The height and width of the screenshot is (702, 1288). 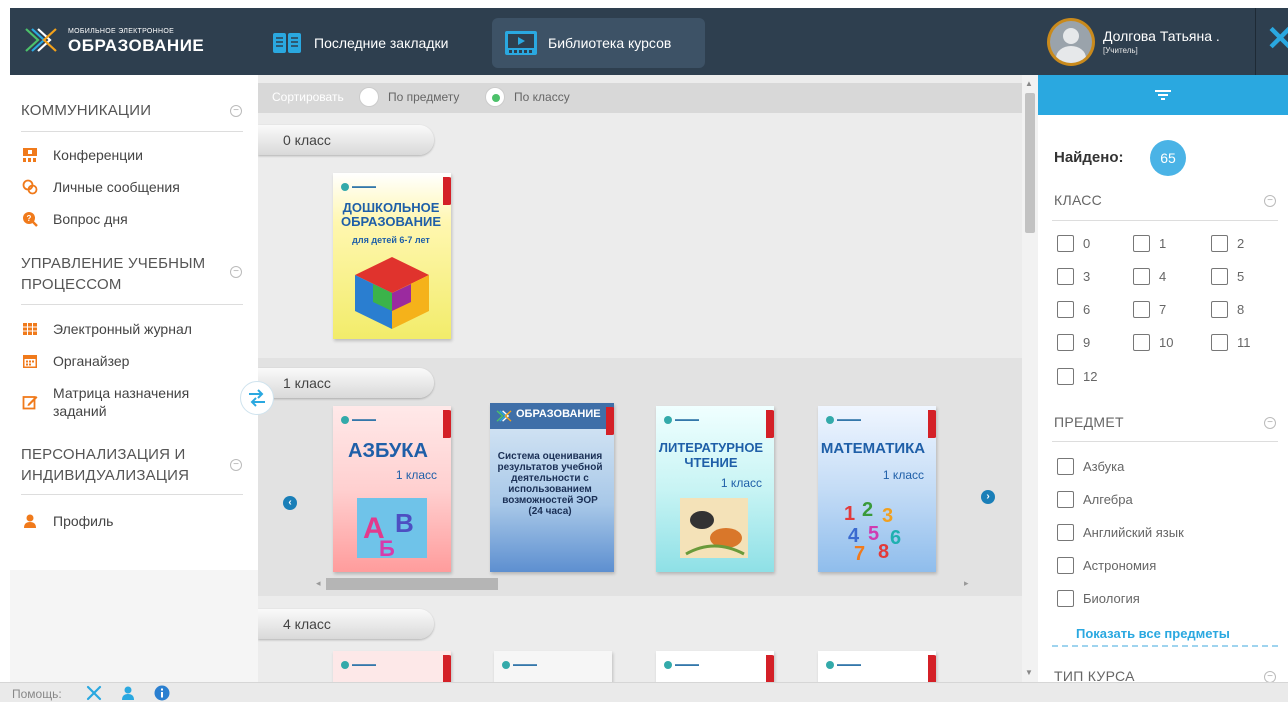 What do you see at coordinates (94, 693) in the screenshot?
I see `tools-icon` at bounding box center [94, 693].